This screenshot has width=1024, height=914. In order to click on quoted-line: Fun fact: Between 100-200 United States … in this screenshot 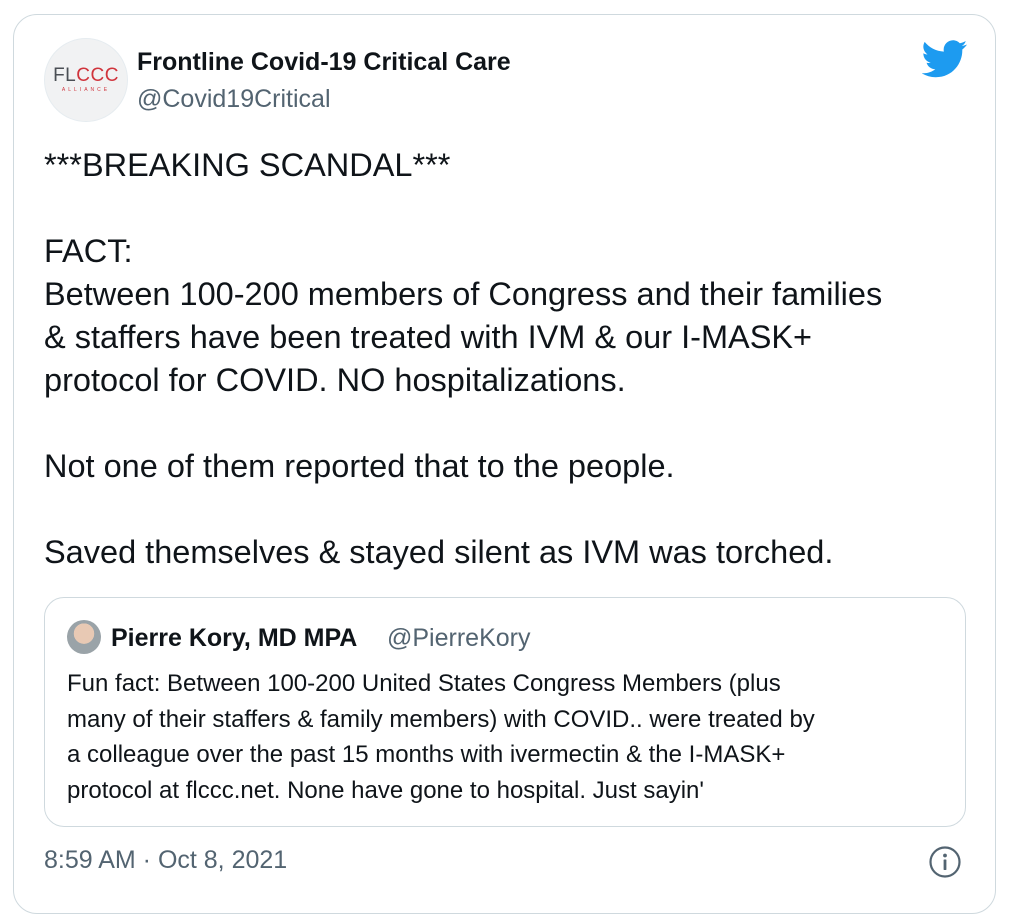, I will do `click(424, 683)`.